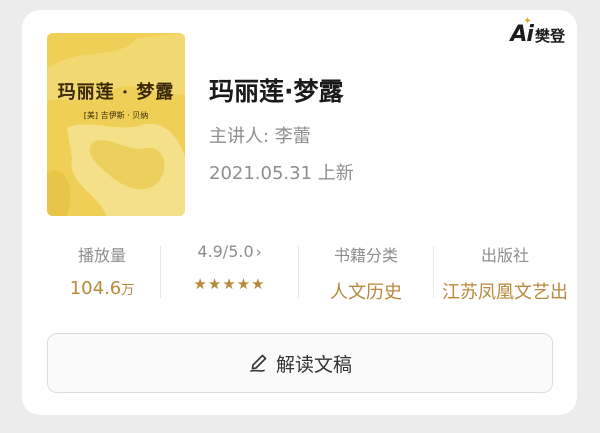  What do you see at coordinates (258, 252) in the screenshot?
I see `chevron-right-icon: ›` at bounding box center [258, 252].